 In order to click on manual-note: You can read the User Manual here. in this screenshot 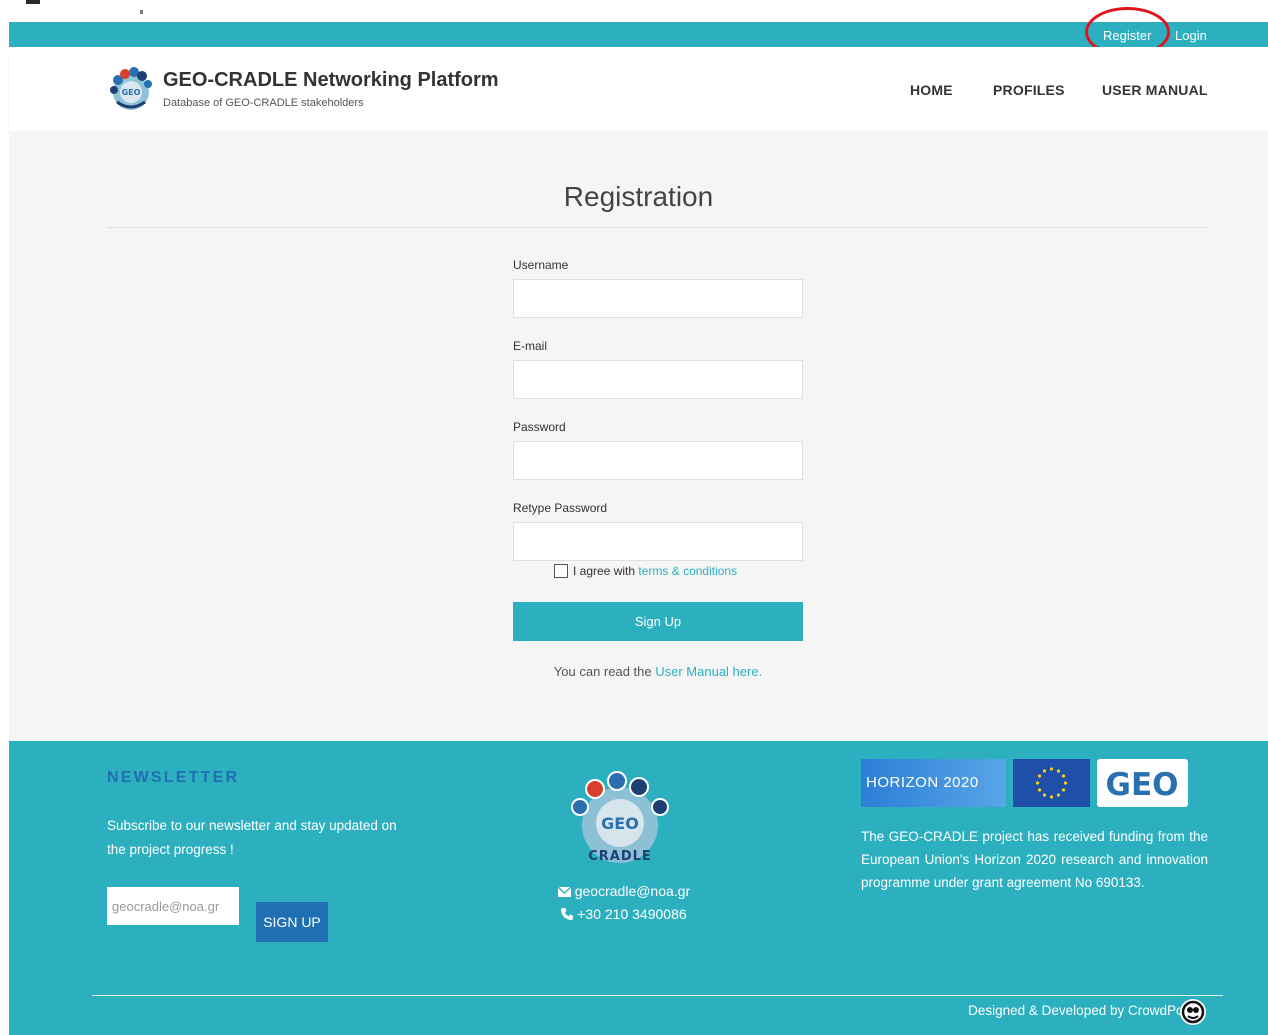, I will do `click(658, 671)`.